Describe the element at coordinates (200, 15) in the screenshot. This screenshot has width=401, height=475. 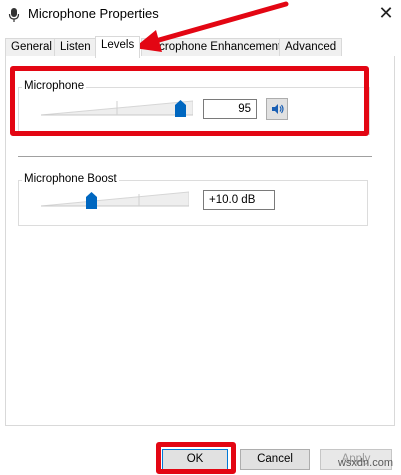
I see `title-bar: Microphone Properties ✕` at that location.